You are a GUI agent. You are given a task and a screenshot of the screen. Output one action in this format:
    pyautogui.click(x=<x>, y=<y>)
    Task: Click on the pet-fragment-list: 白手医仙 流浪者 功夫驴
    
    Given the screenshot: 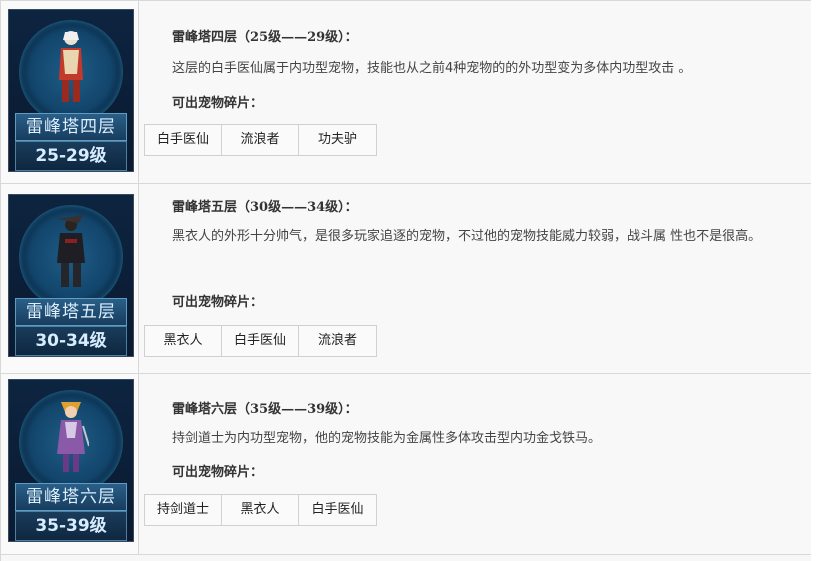 What is the action you would take?
    pyautogui.click(x=260, y=140)
    